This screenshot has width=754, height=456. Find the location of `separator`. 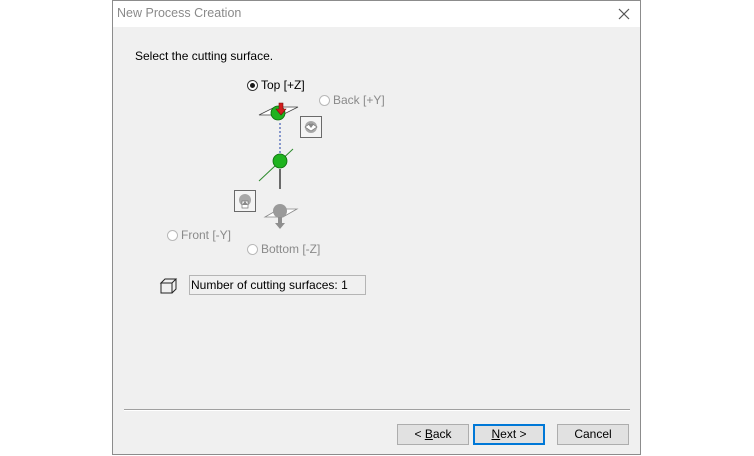

separator is located at coordinates (377, 410).